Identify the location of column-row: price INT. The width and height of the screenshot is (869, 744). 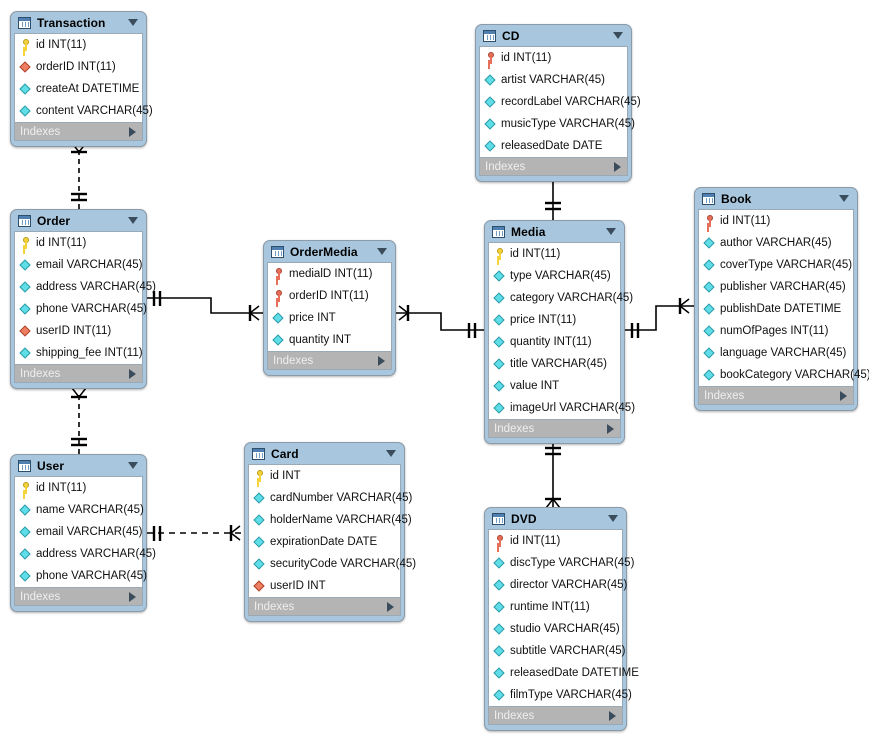
(329, 318).